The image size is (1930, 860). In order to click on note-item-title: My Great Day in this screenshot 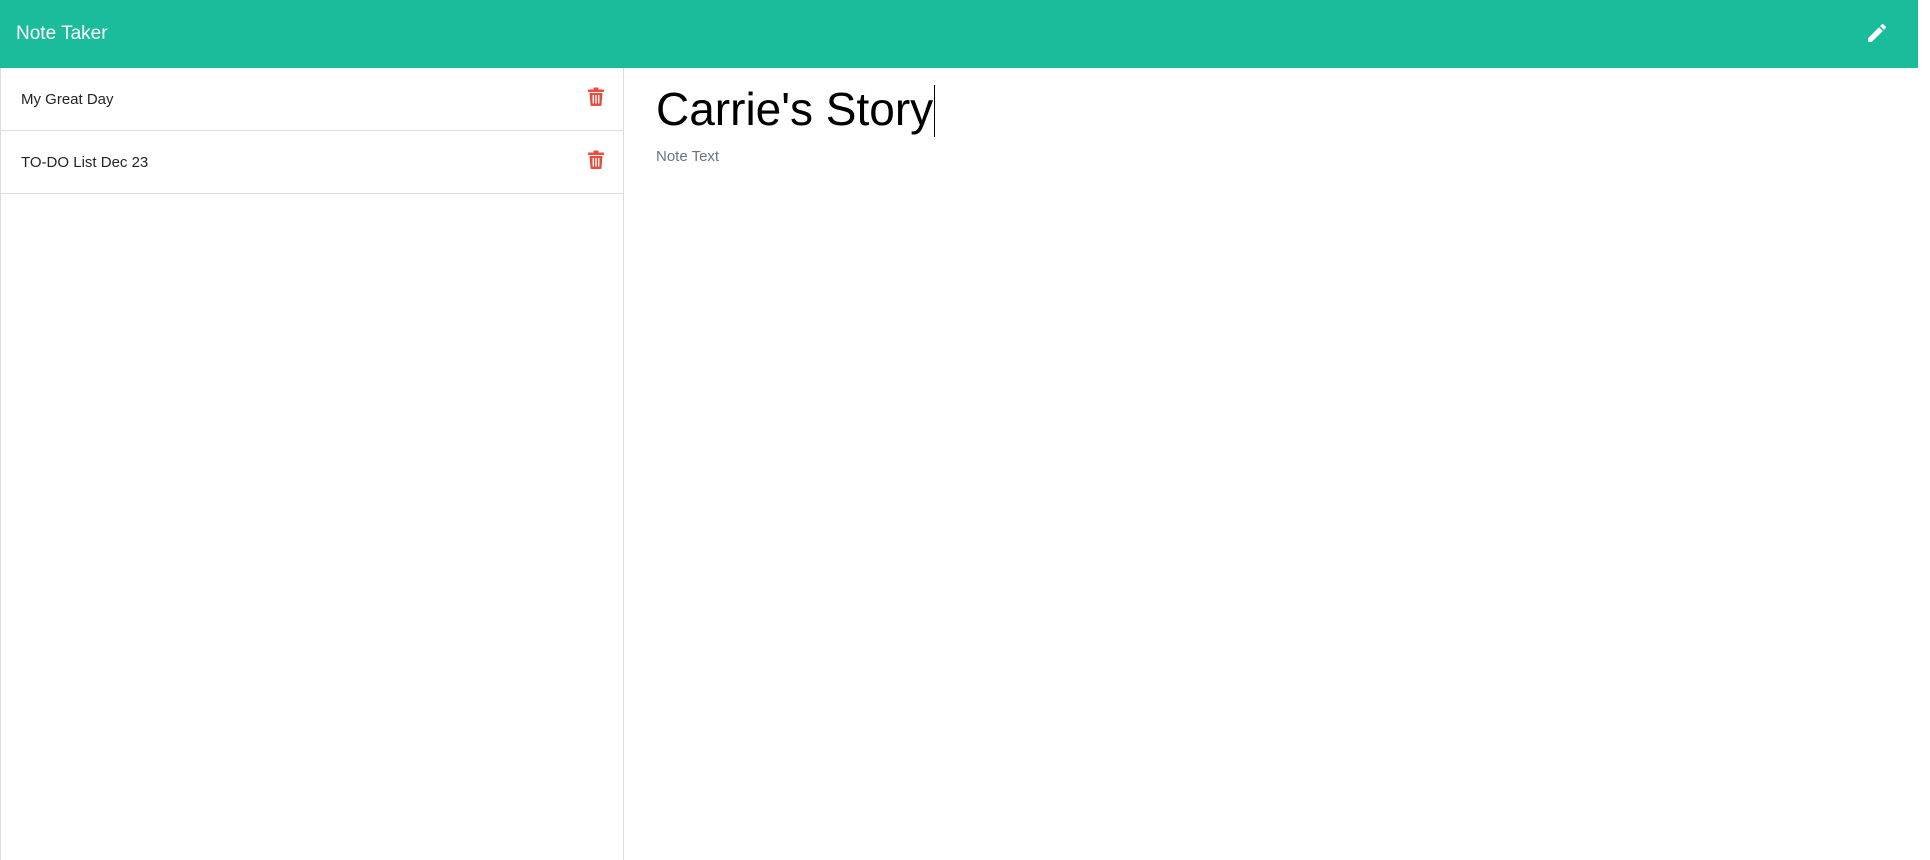, I will do `click(67, 100)`.